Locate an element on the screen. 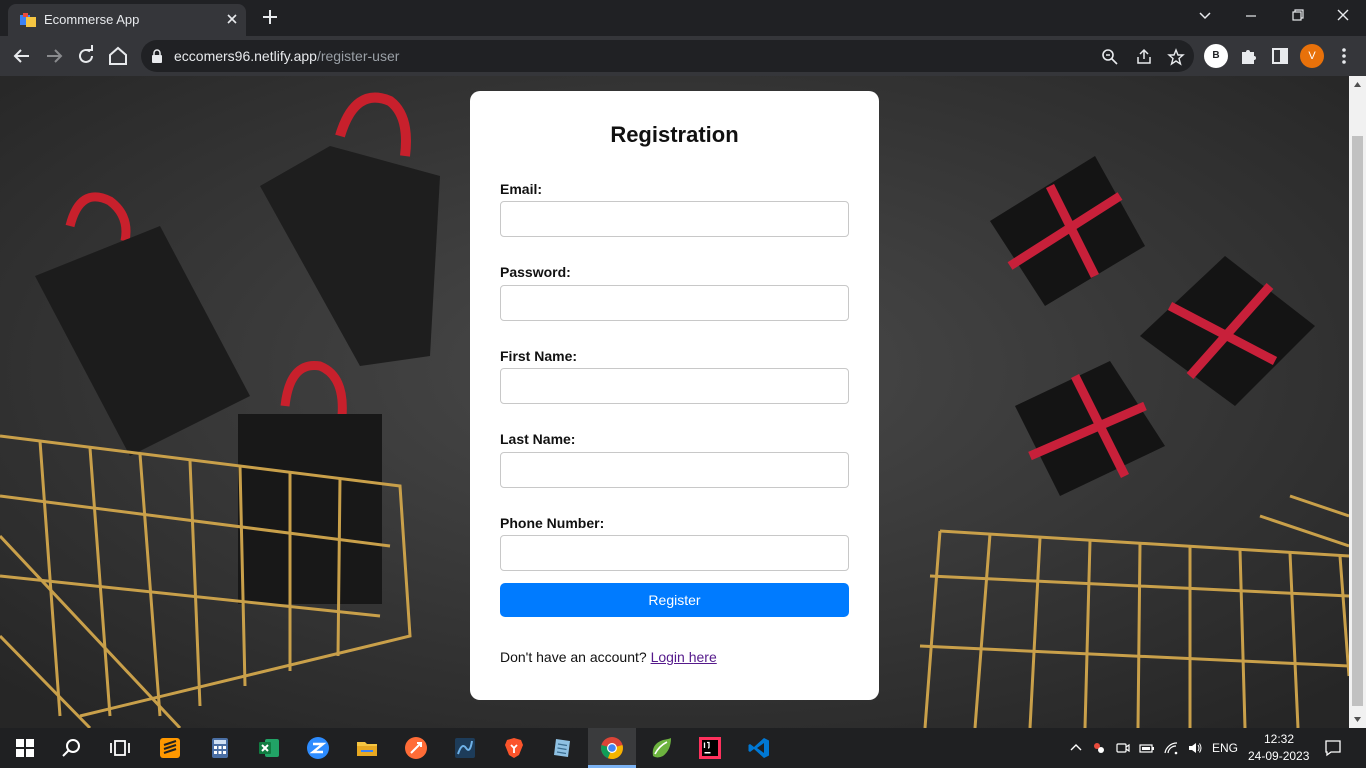 This screenshot has width=1366, height=768. chrome-icon is located at coordinates (612, 748).